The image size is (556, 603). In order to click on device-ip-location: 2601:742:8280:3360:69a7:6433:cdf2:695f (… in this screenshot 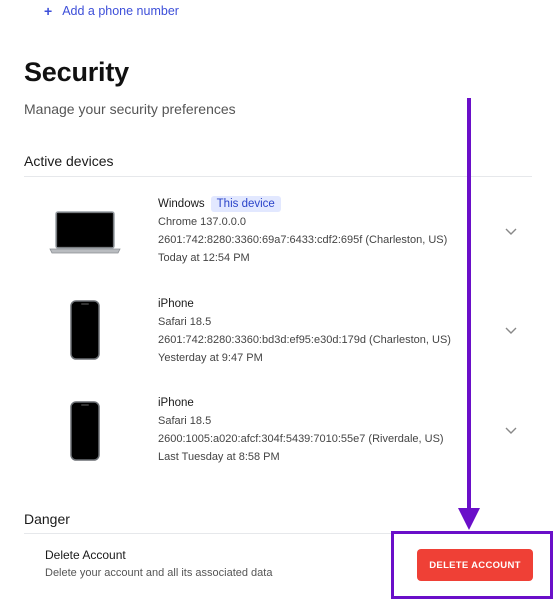, I will do `click(303, 240)`.